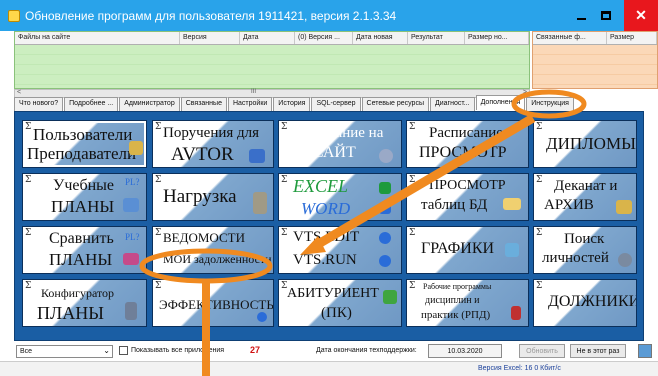  I want to click on search-icon, so click(625, 260).